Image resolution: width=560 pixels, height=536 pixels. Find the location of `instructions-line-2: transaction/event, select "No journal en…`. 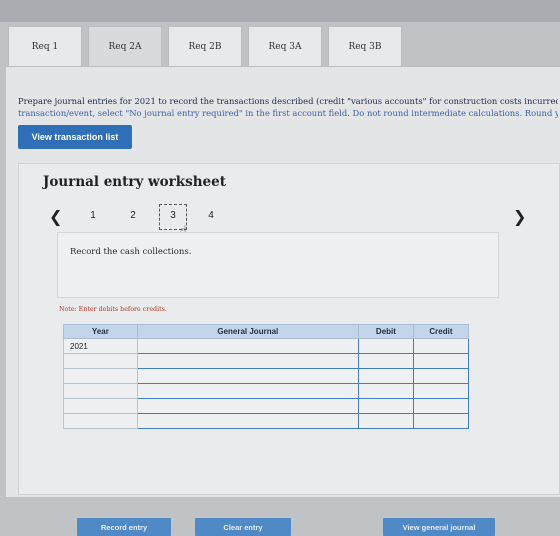

instructions-line-2: transaction/event, select "No journal en… is located at coordinates (288, 113).